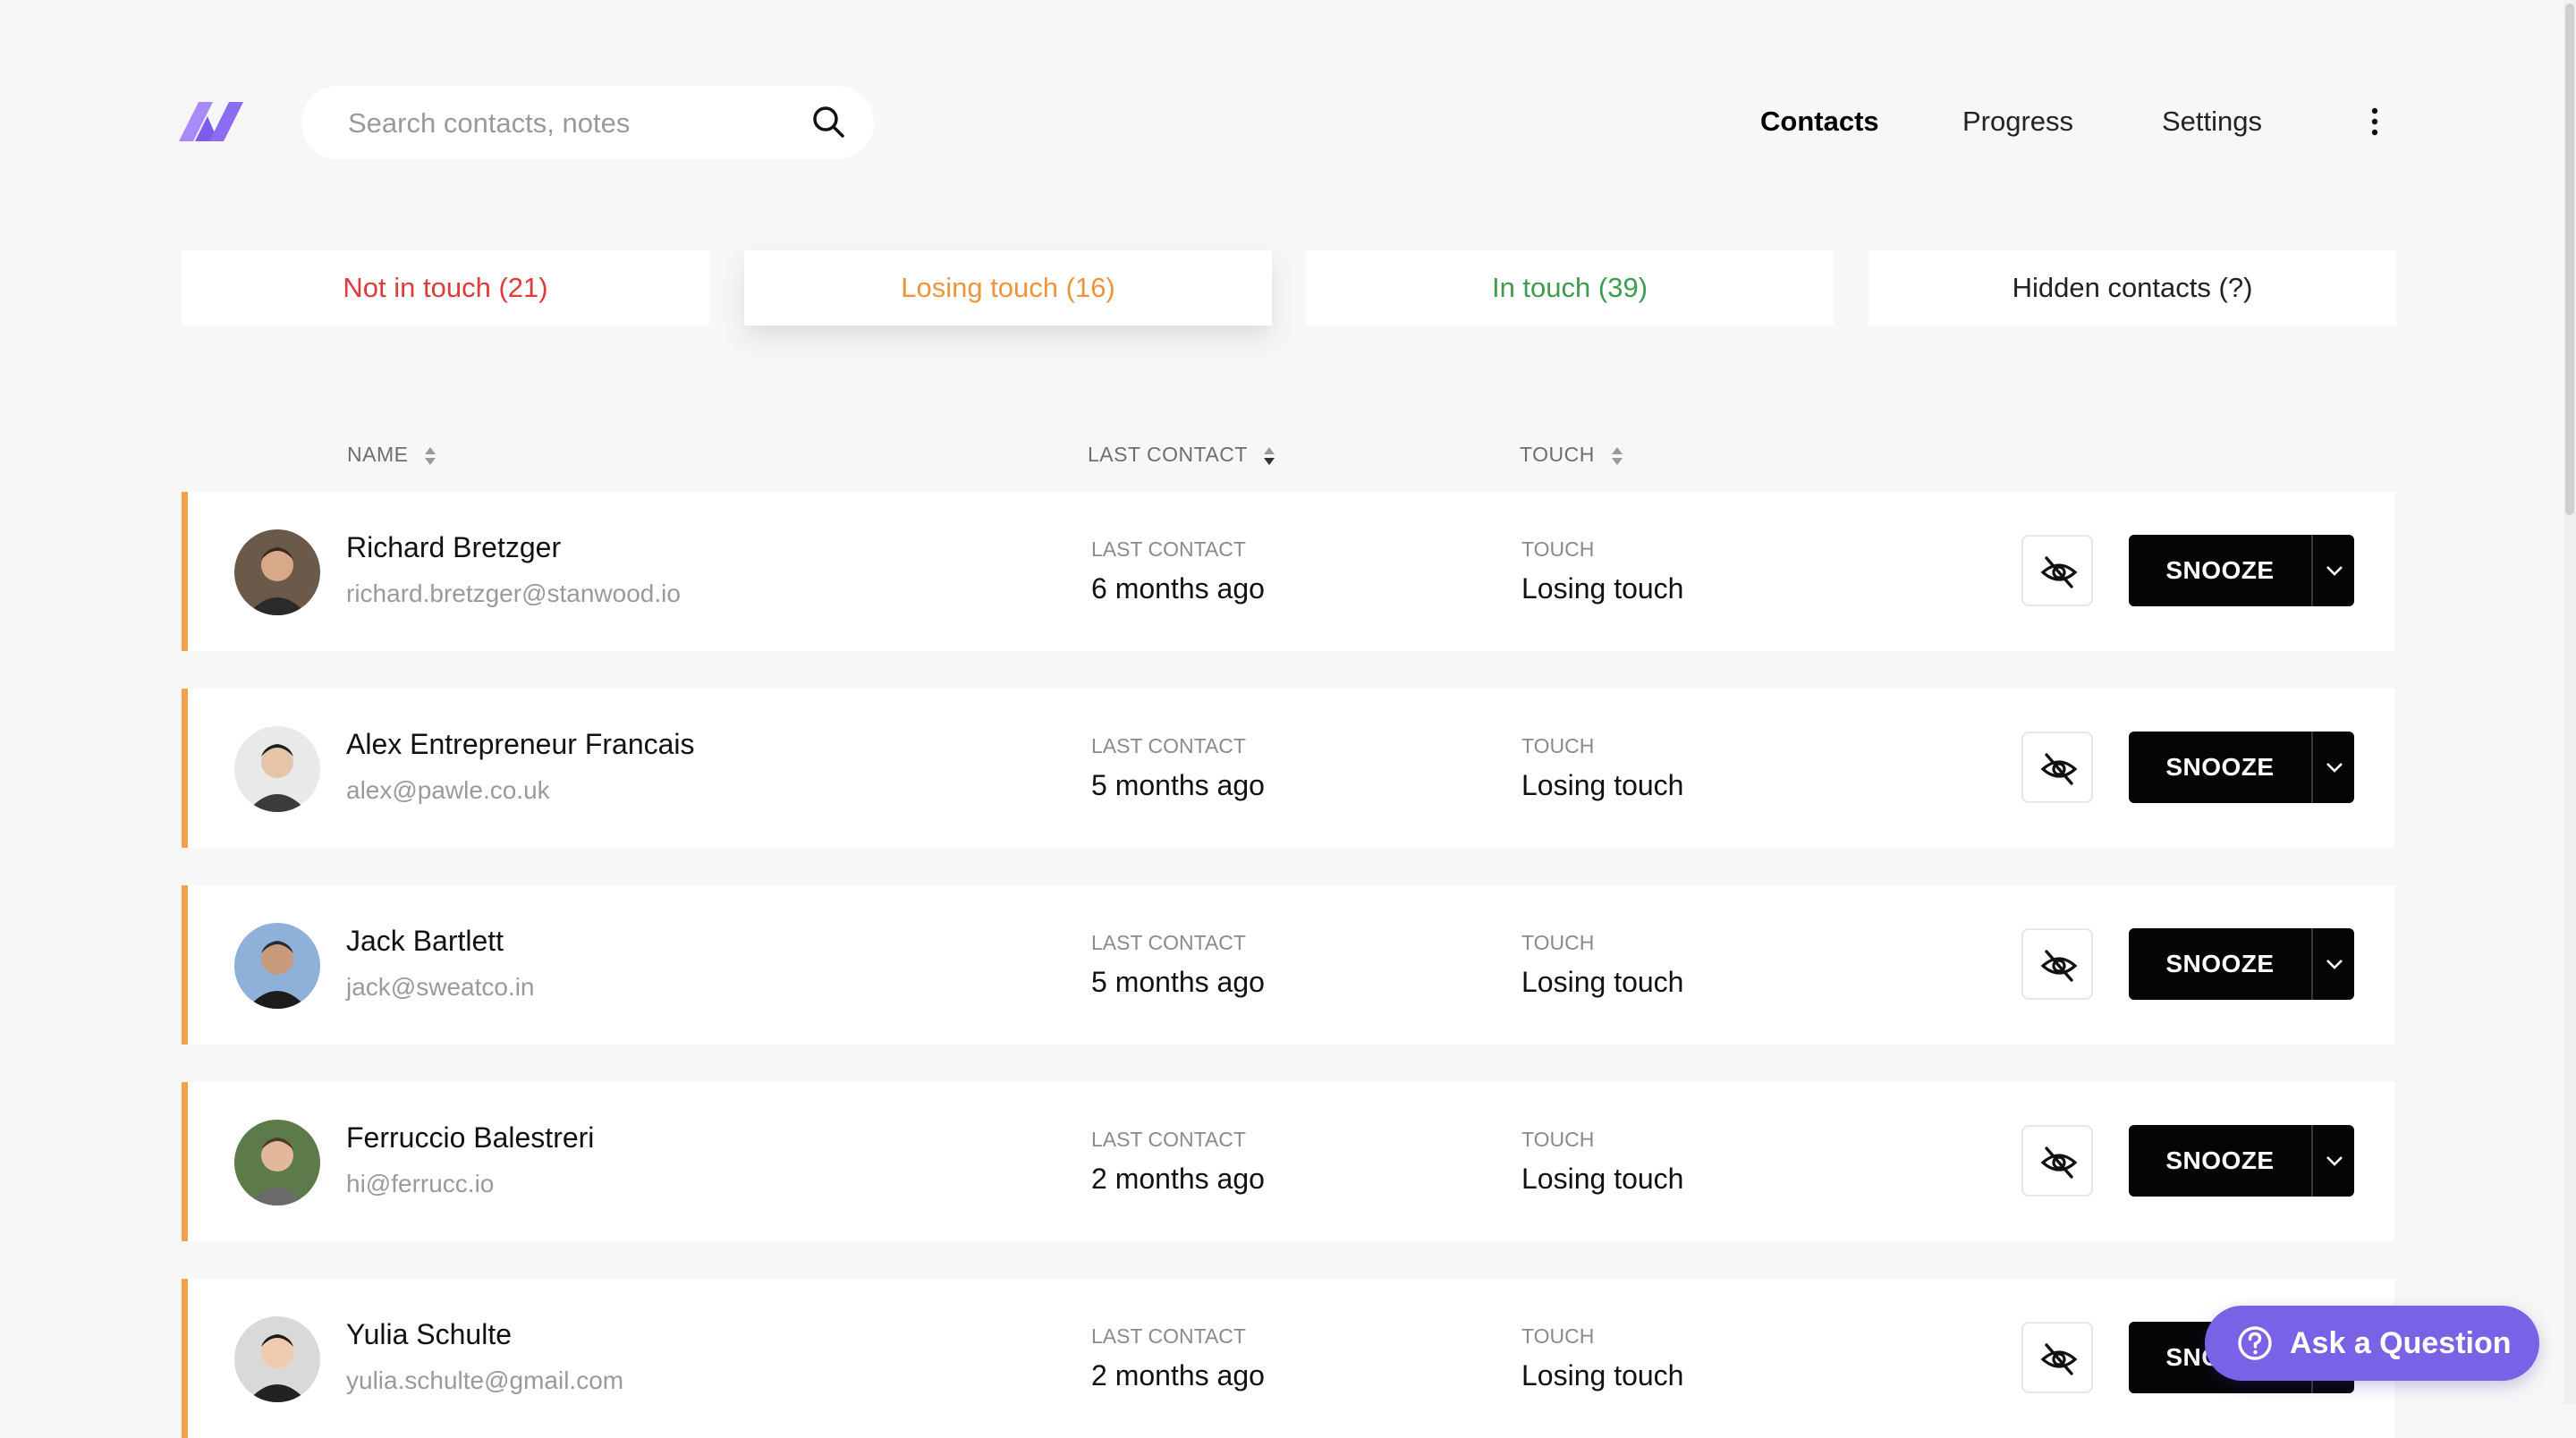 This screenshot has width=2576, height=1438. I want to click on nav-settings: Settings, so click(2212, 121).